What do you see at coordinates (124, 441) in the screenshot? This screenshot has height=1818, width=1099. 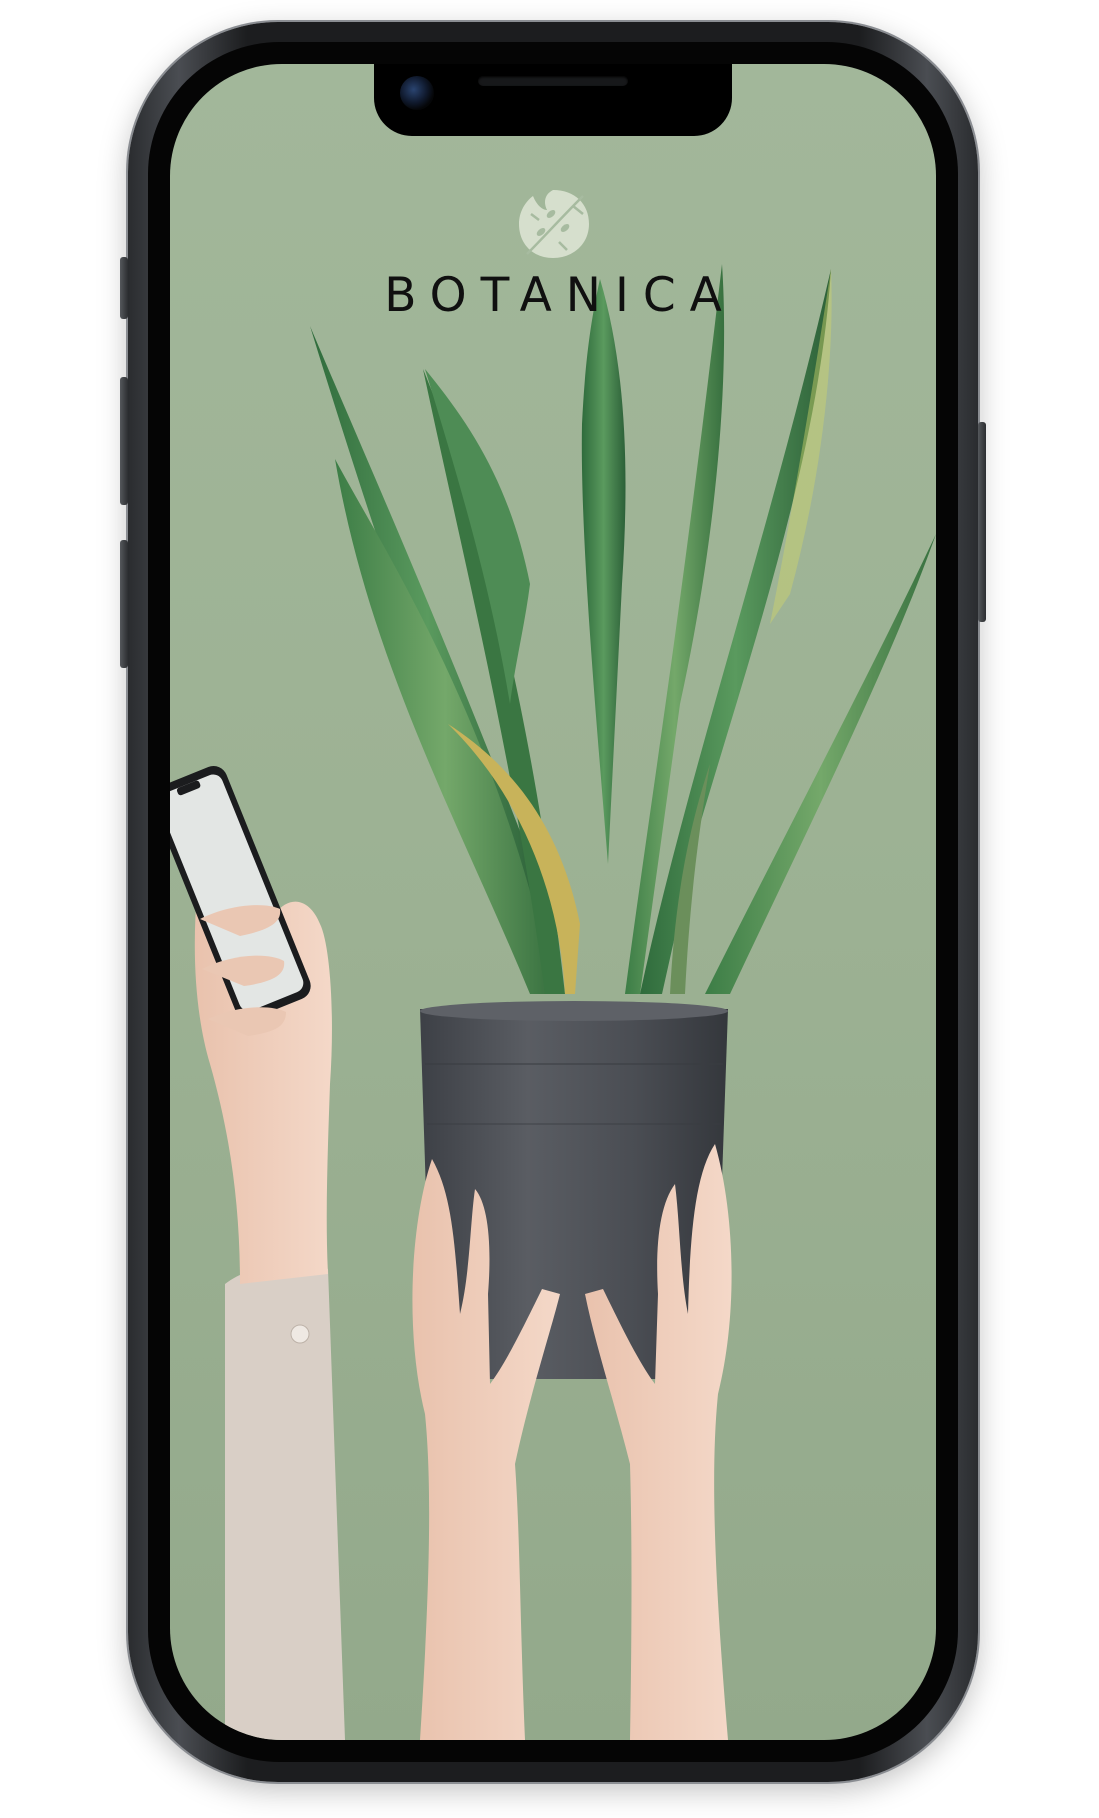 I see `volume-up-button` at bounding box center [124, 441].